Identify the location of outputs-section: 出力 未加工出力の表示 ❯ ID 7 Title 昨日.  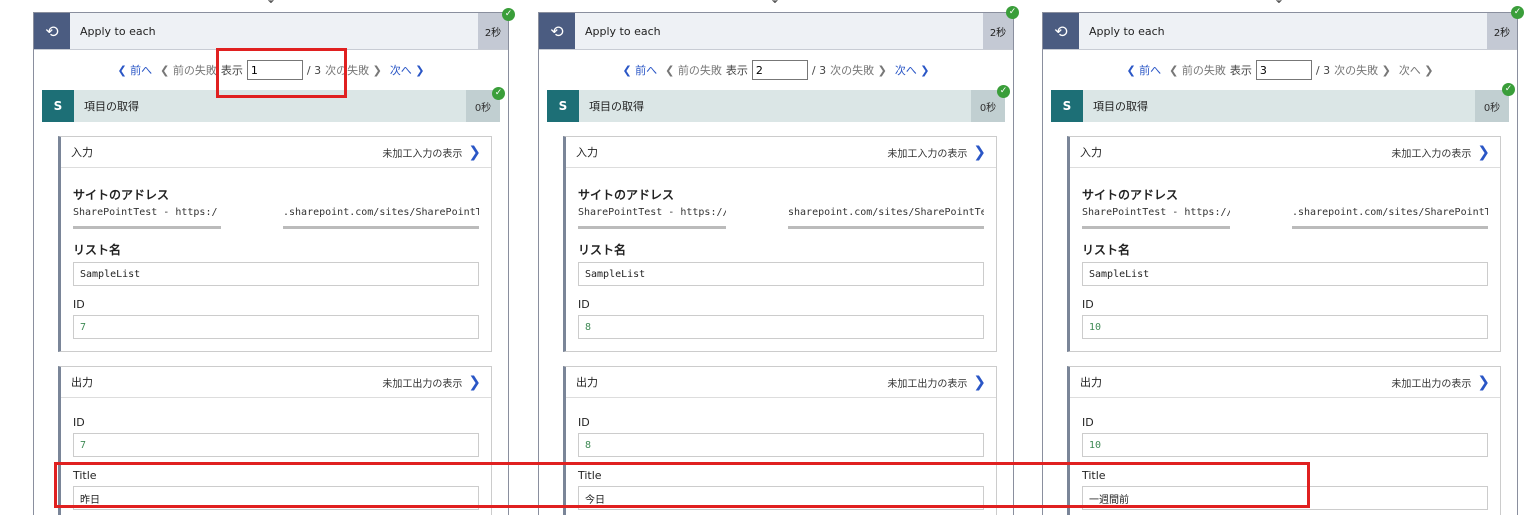
(275, 440).